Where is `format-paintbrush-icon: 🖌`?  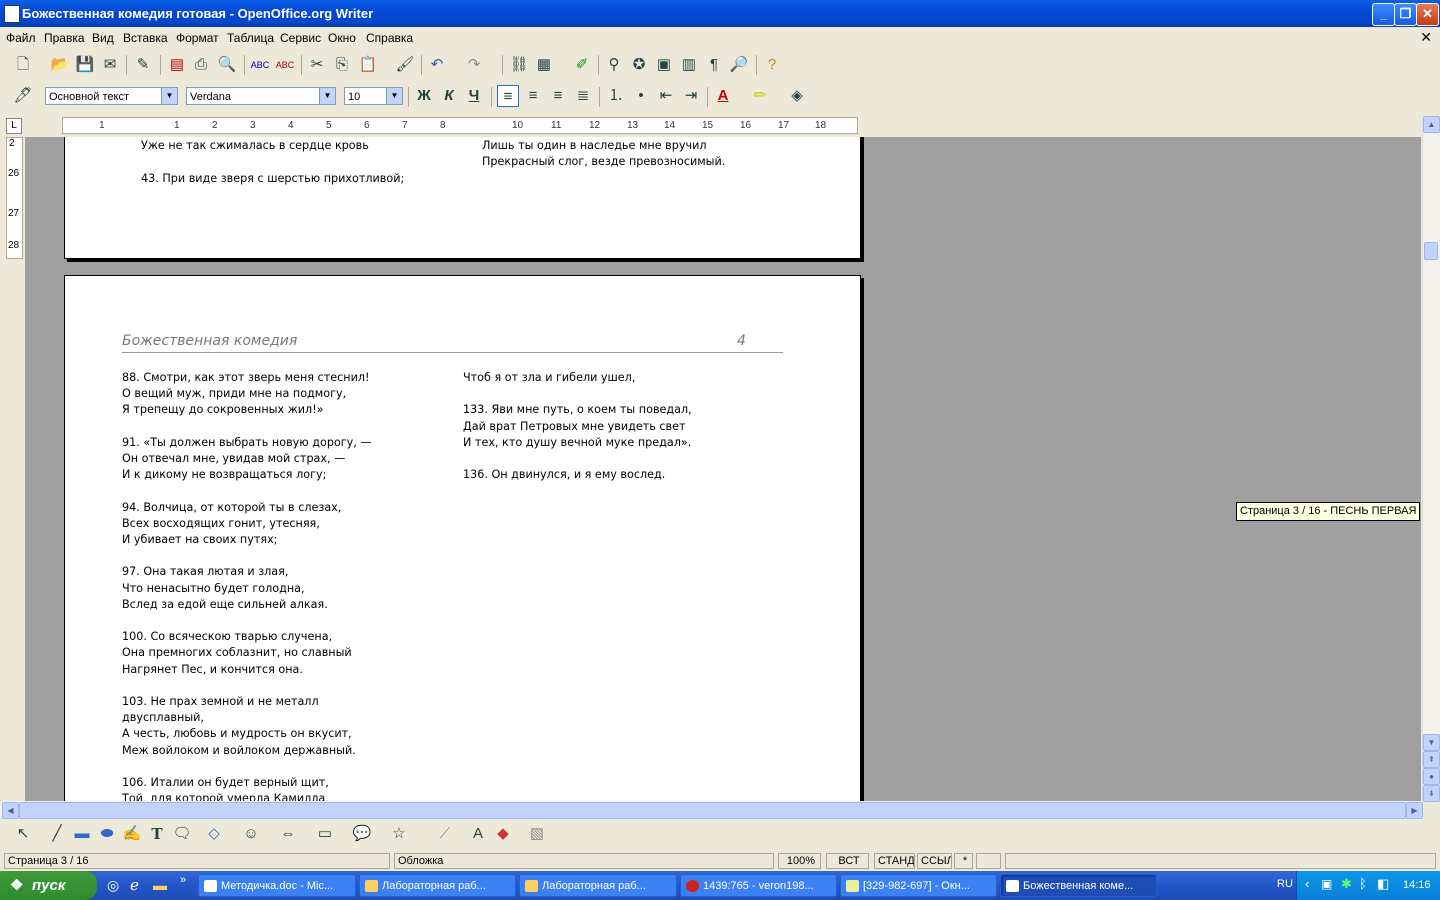 format-paintbrush-icon: 🖌 is located at coordinates (405, 65).